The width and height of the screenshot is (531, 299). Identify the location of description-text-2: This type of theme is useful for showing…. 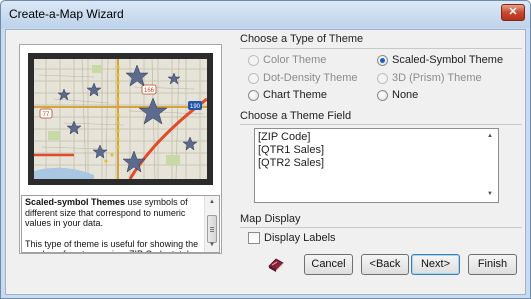
(112, 245).